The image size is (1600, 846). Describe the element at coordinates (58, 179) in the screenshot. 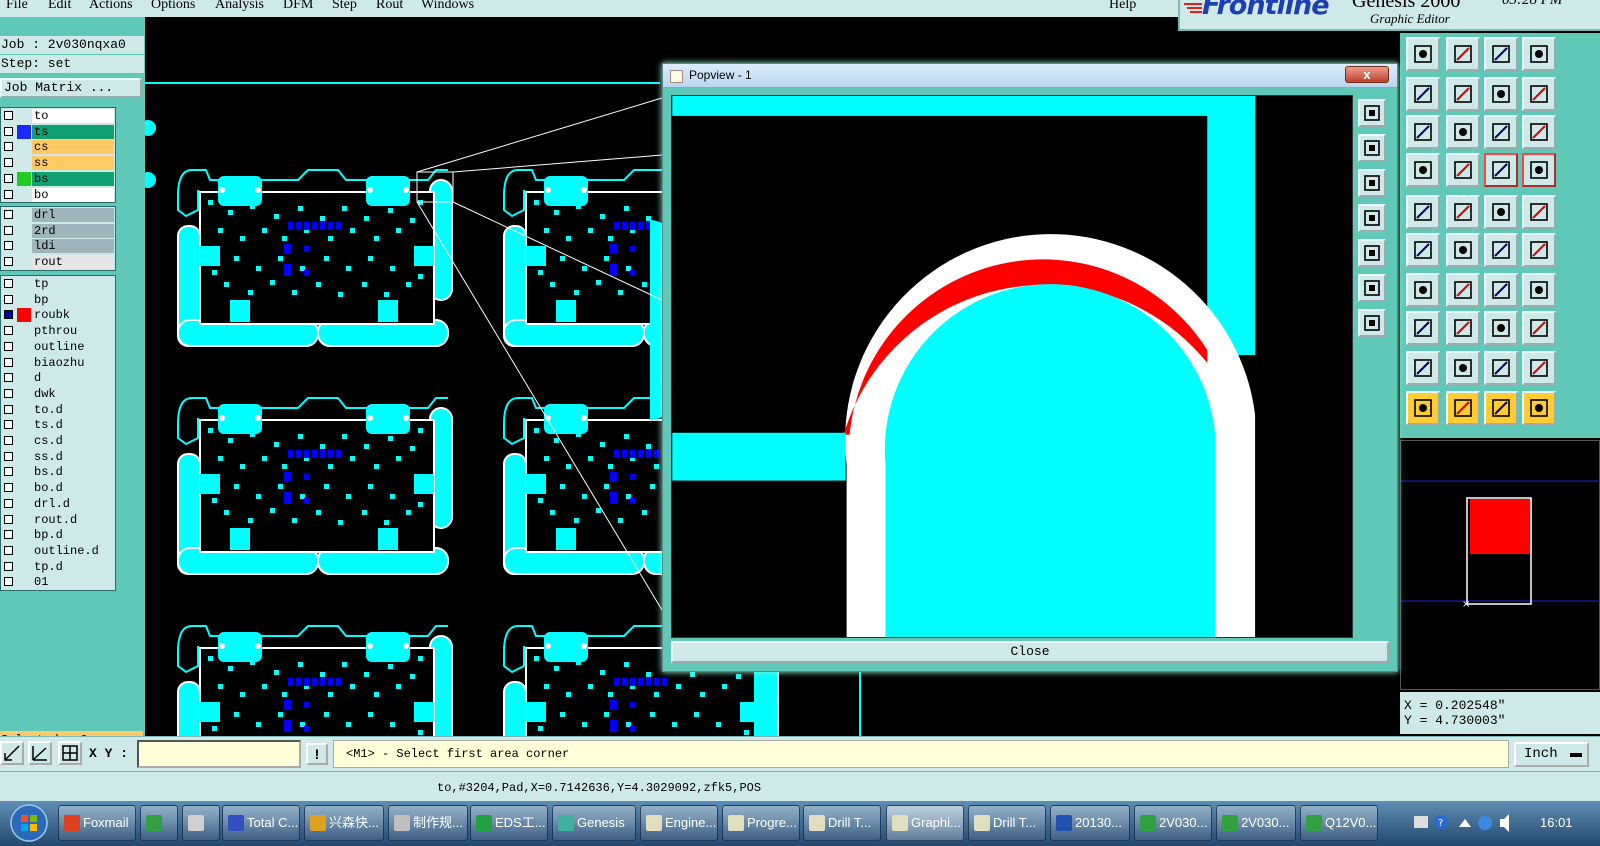

I see `layer-row: bs` at that location.